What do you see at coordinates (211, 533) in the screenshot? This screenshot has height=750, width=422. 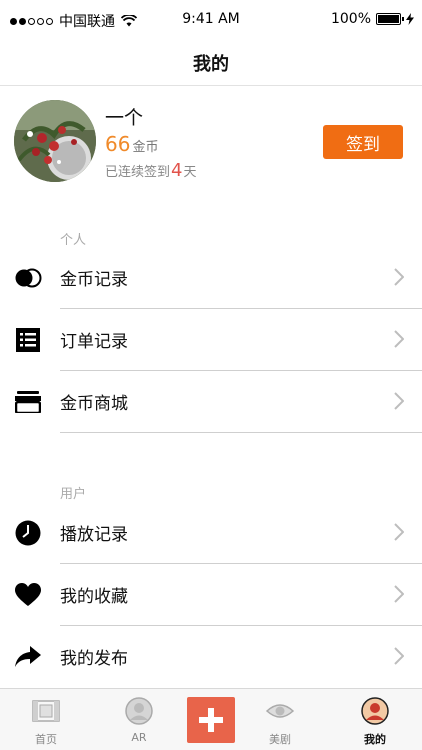 I see `menu-item-play-history: 播放记录` at bounding box center [211, 533].